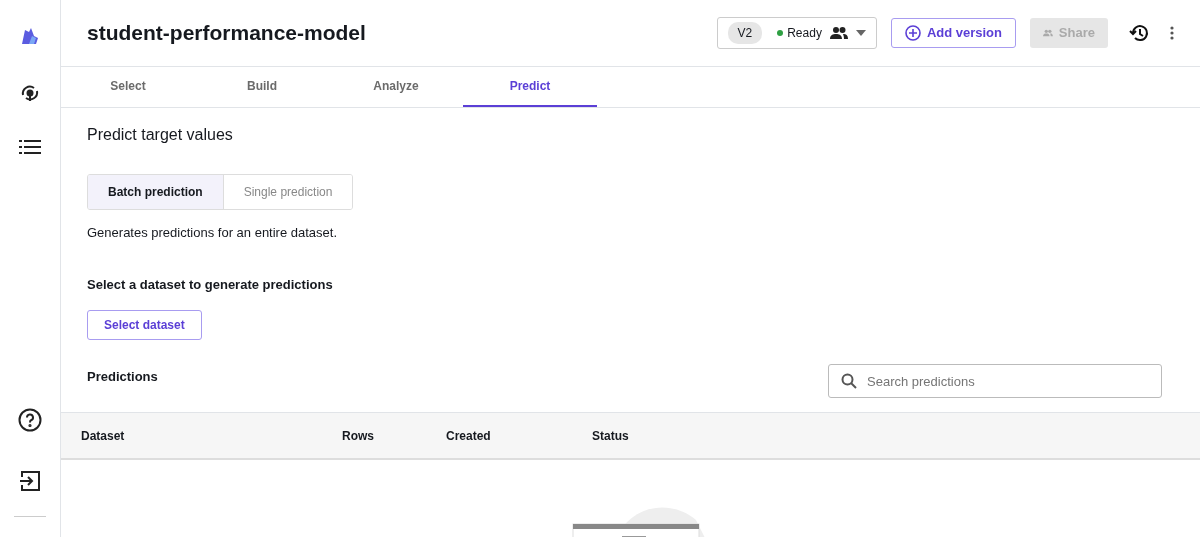 The image size is (1200, 537). What do you see at coordinates (1172, 33) in the screenshot?
I see `more-icon` at bounding box center [1172, 33].